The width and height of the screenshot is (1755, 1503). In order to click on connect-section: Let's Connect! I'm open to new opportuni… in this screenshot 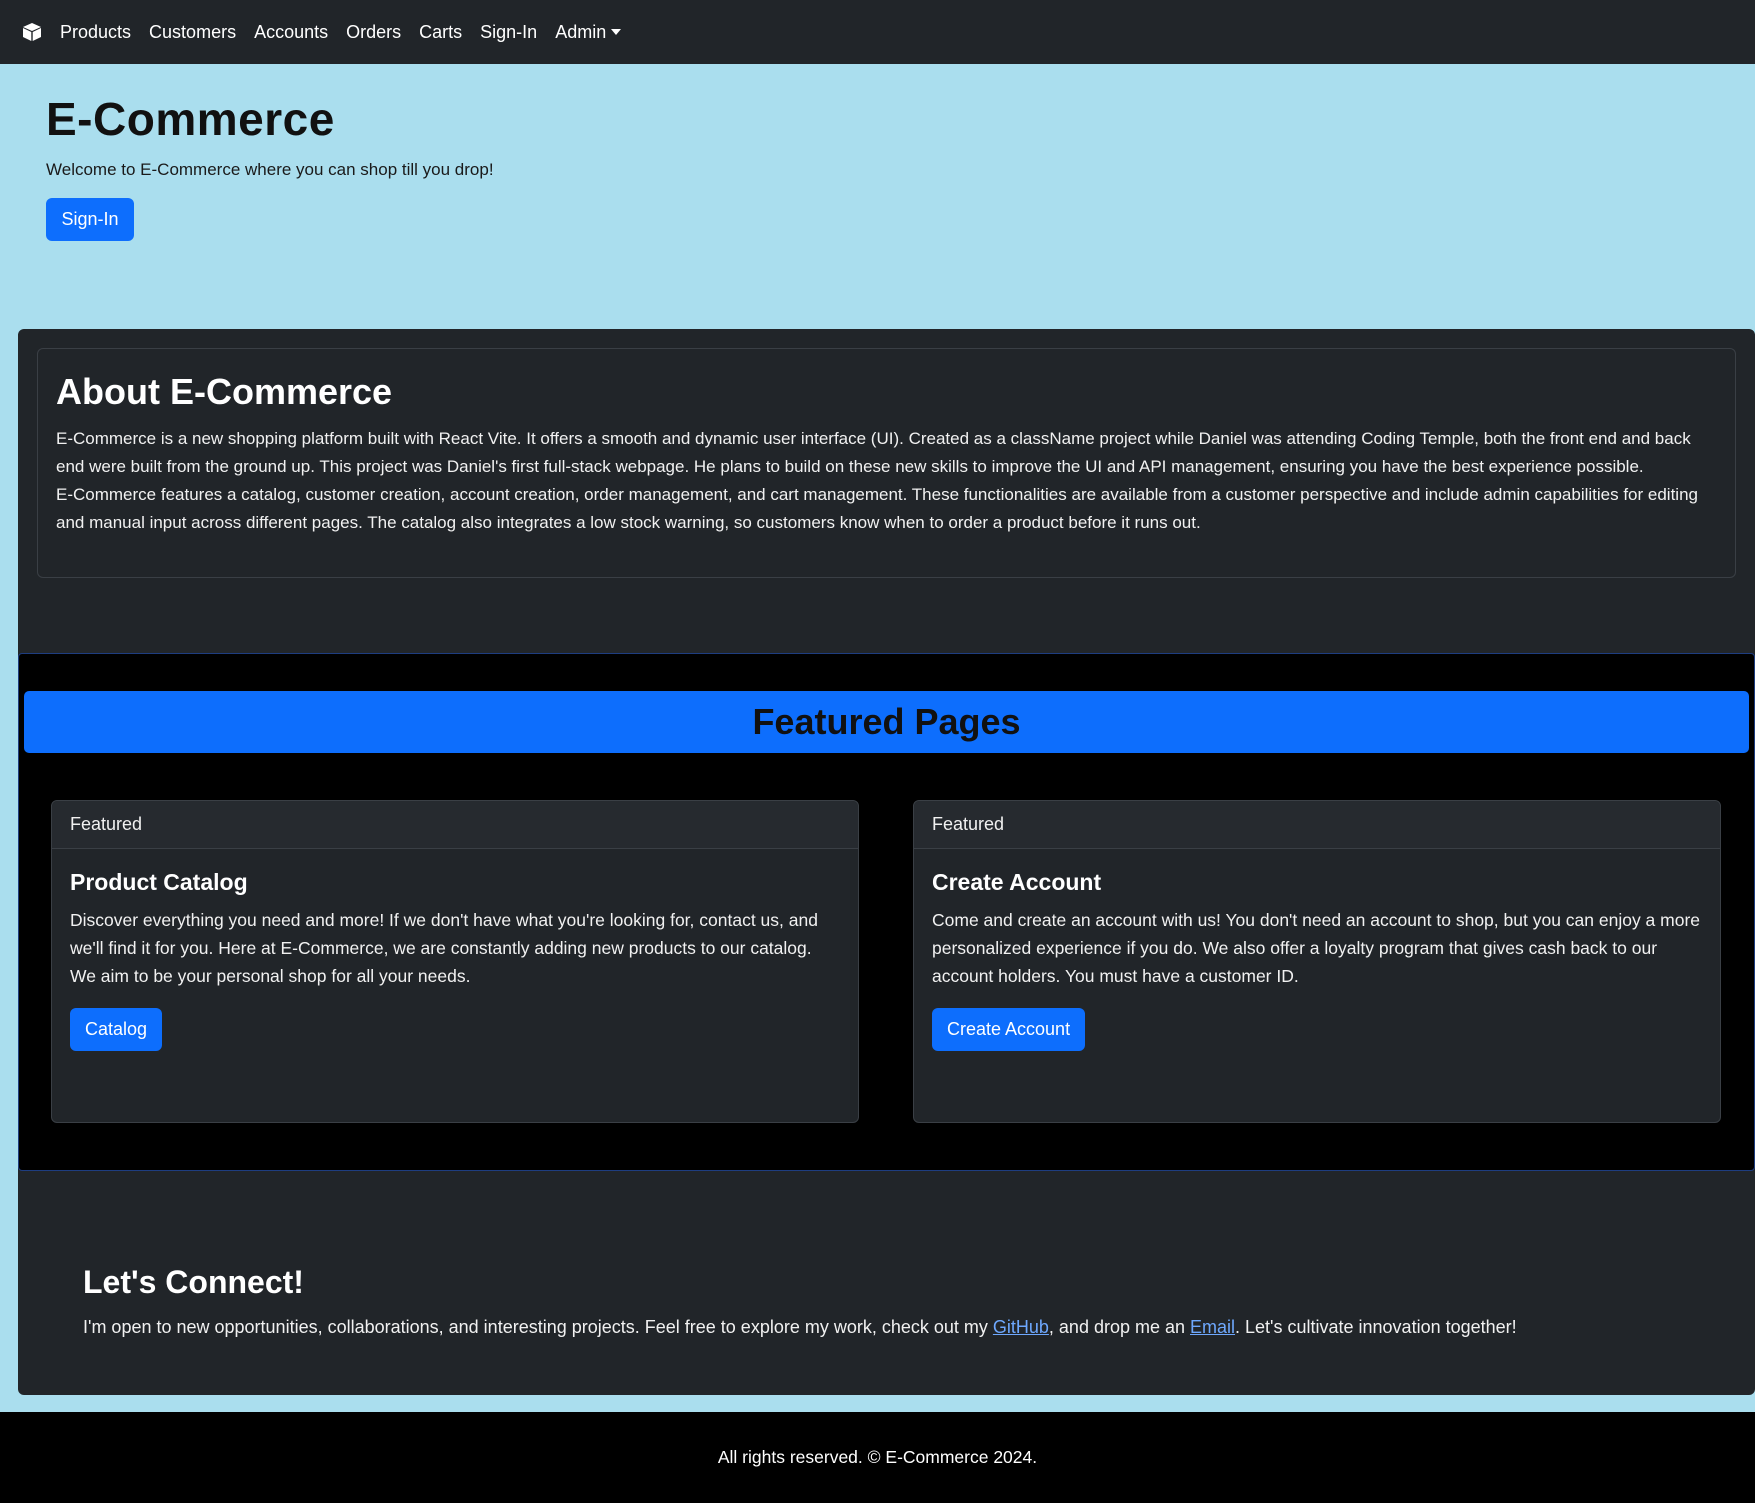, I will do `click(800, 1301)`.